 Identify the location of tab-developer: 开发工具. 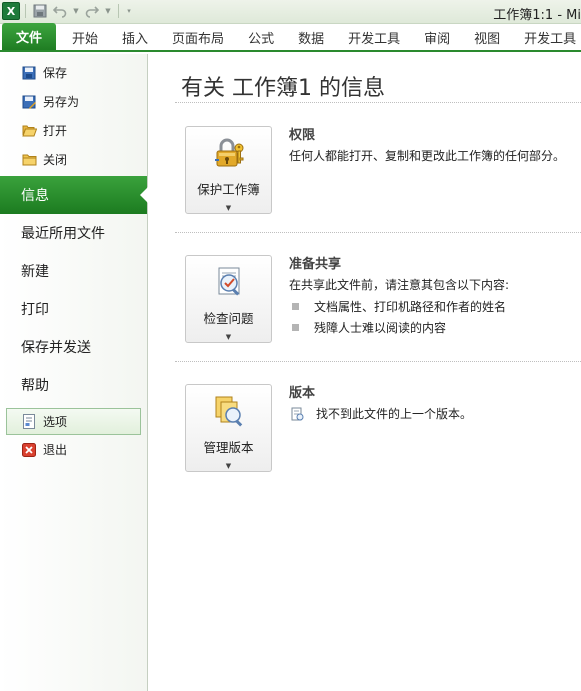
(374, 37).